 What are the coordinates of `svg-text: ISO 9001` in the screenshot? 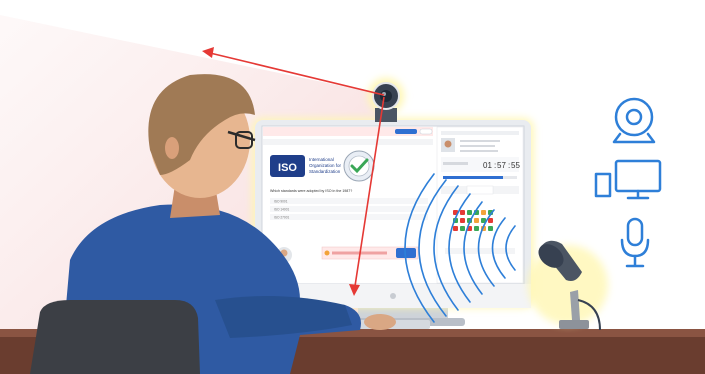 It's located at (281, 202).